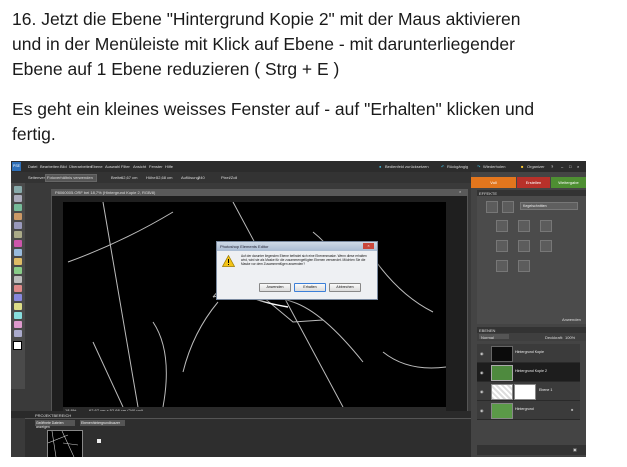 Image resolution: width=627 pixels, height=467 pixels. I want to click on layer-name: Hintergrund Kopie, so click(529, 352).